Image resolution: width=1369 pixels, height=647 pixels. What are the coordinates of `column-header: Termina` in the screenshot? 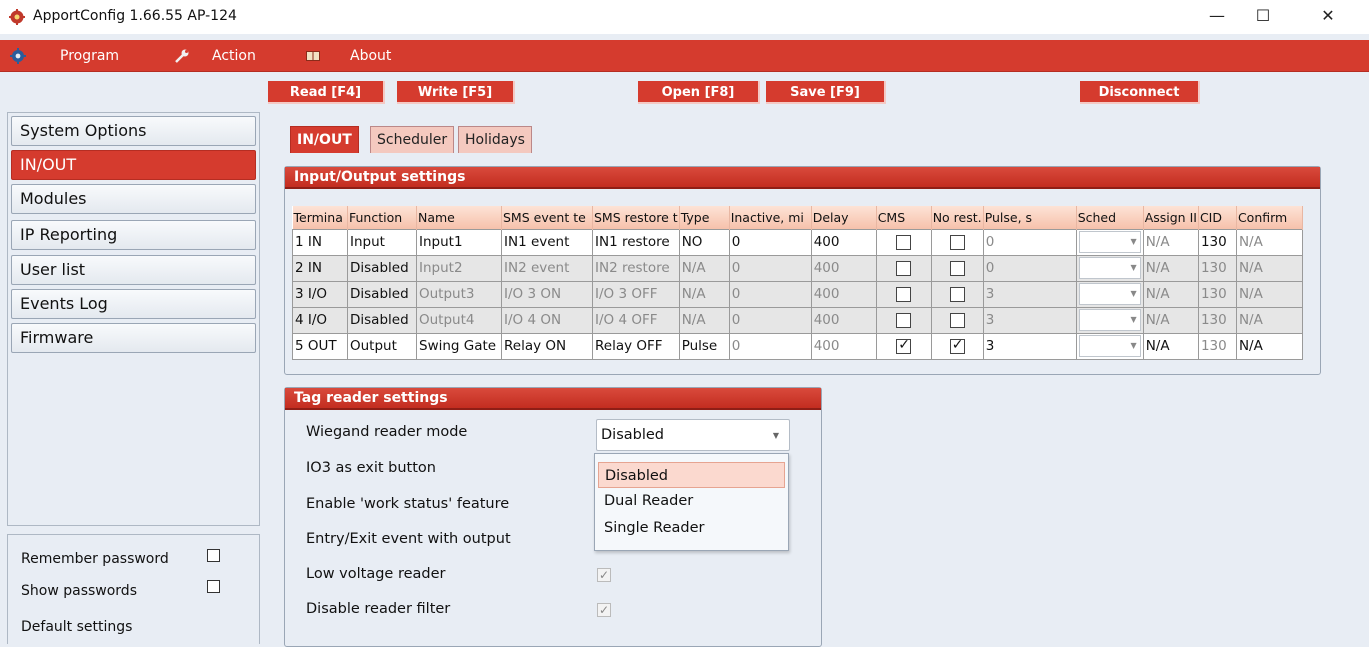 It's located at (320, 217).